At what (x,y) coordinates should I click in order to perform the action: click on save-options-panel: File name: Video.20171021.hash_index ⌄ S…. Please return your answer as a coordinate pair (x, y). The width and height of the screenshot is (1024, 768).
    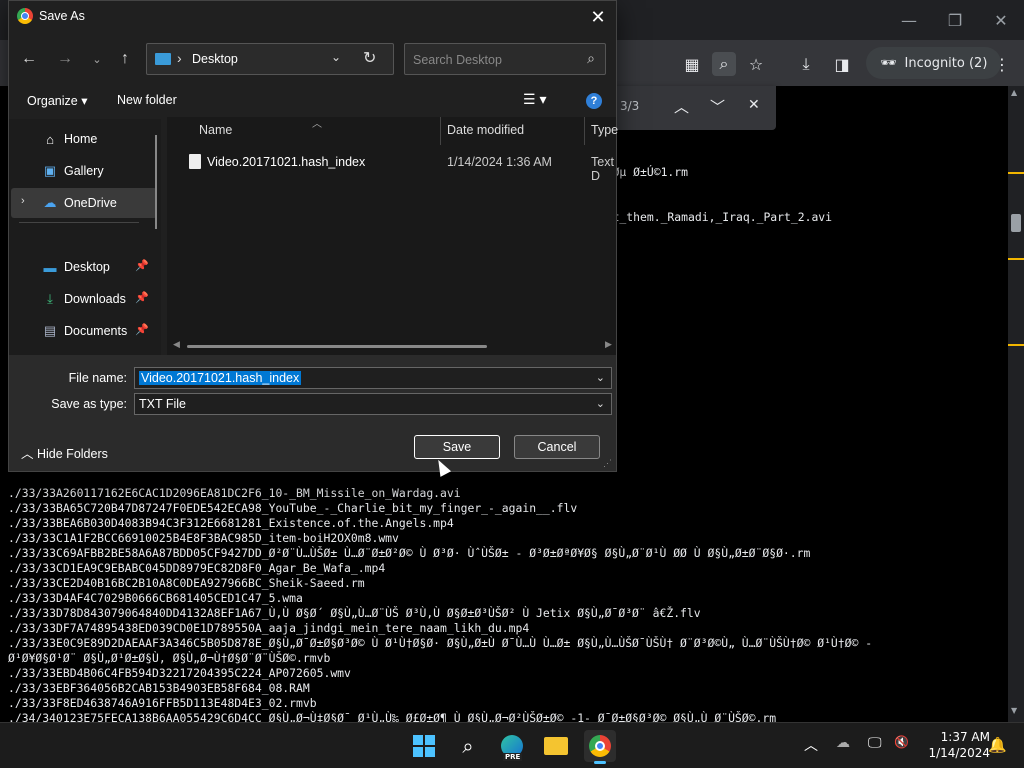
    Looking at the image, I should click on (312, 413).